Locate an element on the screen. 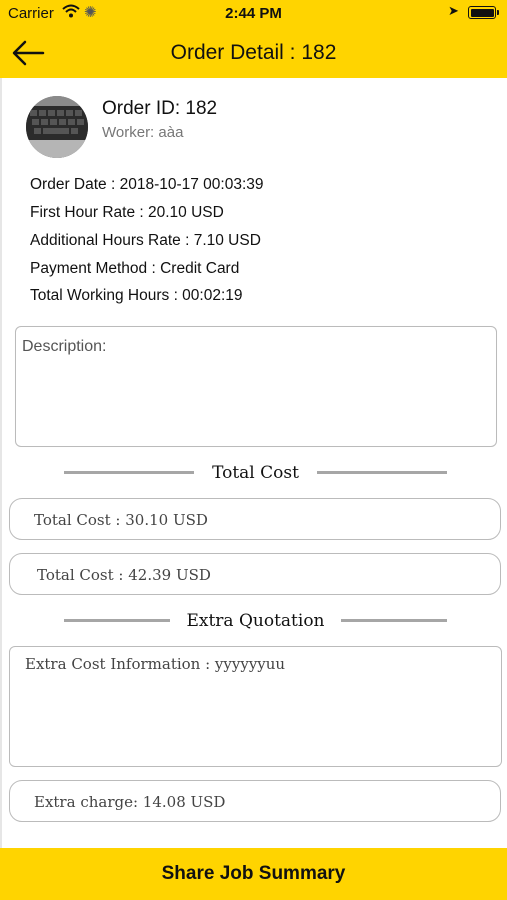 This screenshot has height=900, width=507. payment-method-text: Payment Method : Credit Card is located at coordinates (135, 268).